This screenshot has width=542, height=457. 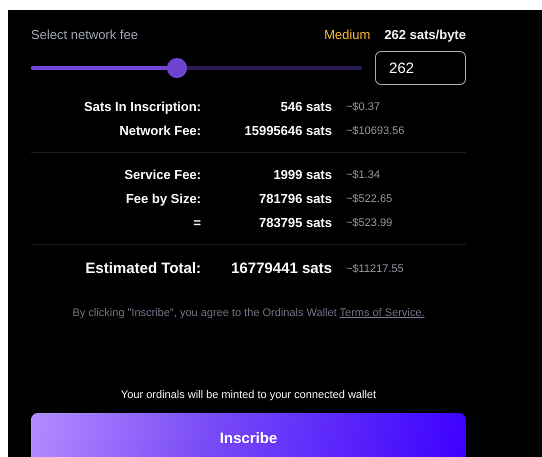 I want to click on usd-amount: ~$10693.56, so click(x=376, y=130).